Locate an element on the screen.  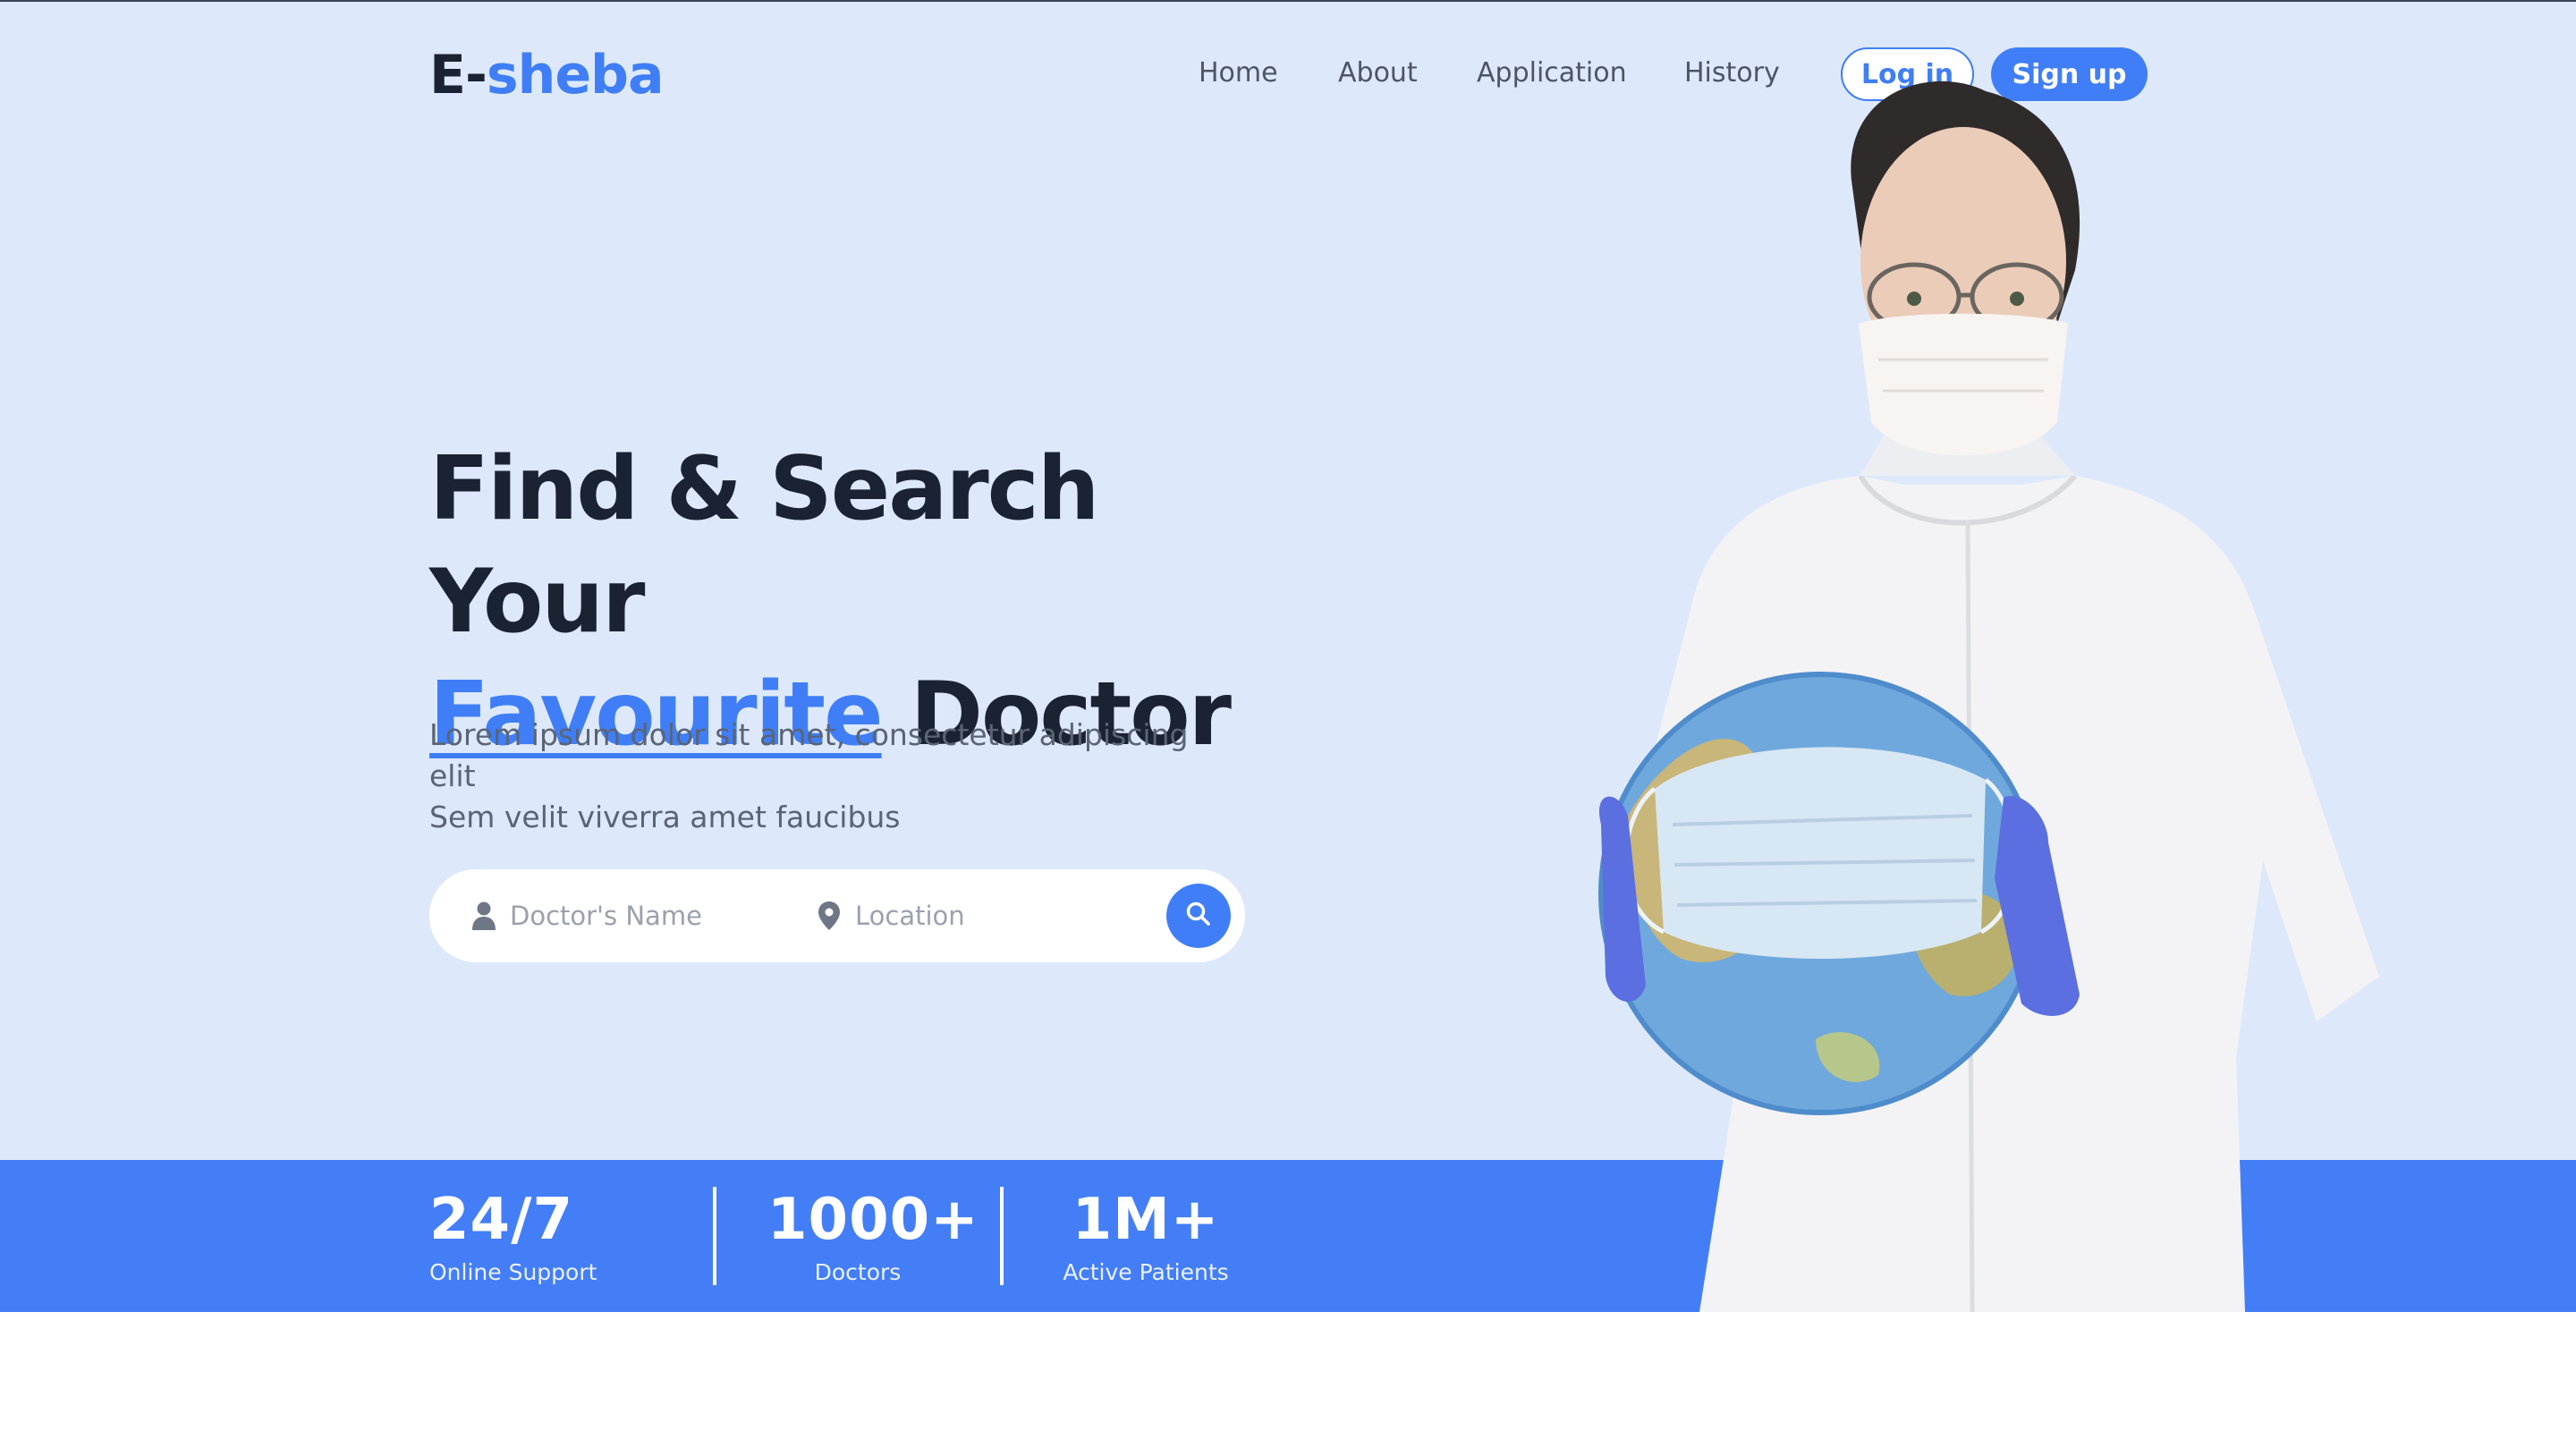
stat-value: 1000+ is located at coordinates (873, 1220).